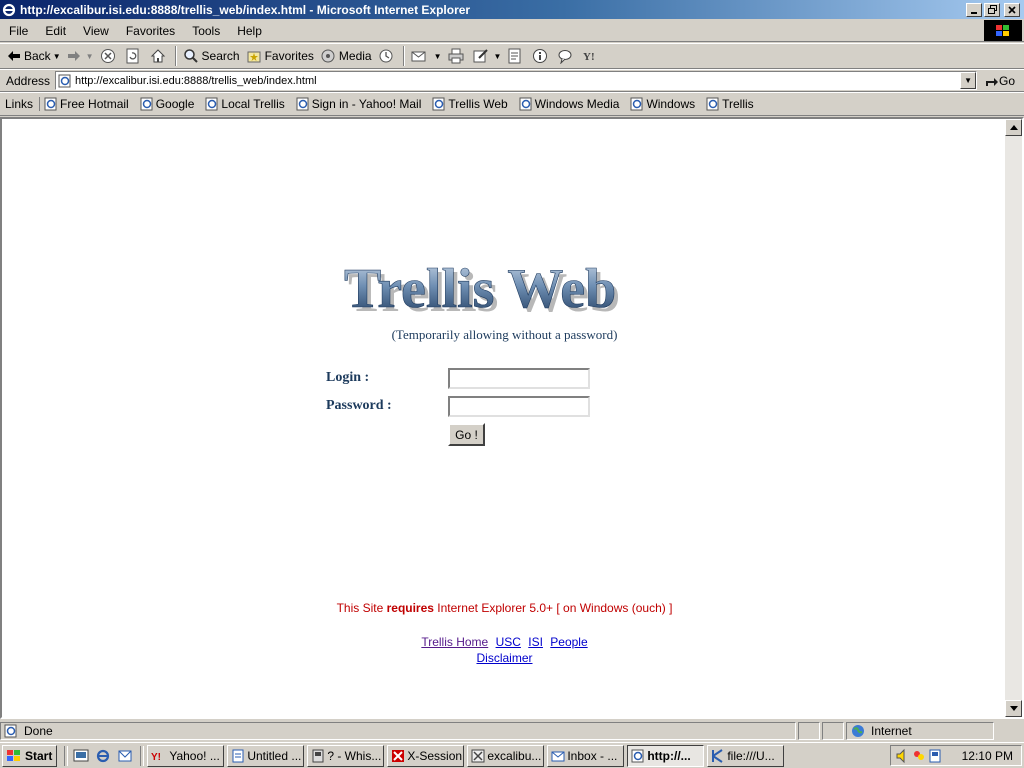 This screenshot has width=1024, height=768. Describe the element at coordinates (541, 56) in the screenshot. I see `research-button` at that location.